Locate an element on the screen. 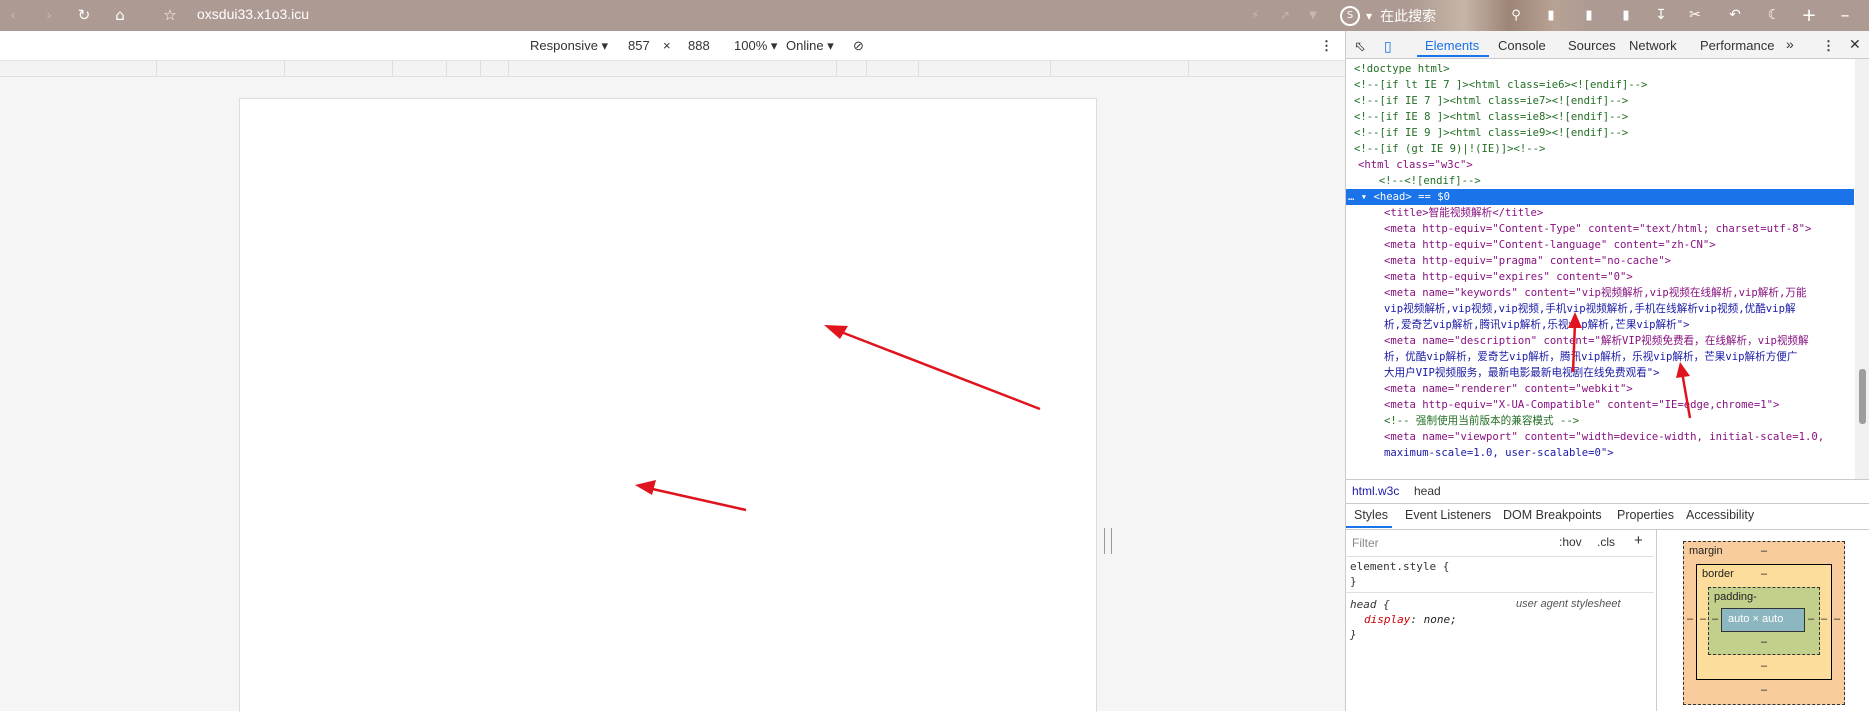 The width and height of the screenshot is (1869, 712). search-box: S ▼ 在此搜索 is located at coordinates (1388, 16).